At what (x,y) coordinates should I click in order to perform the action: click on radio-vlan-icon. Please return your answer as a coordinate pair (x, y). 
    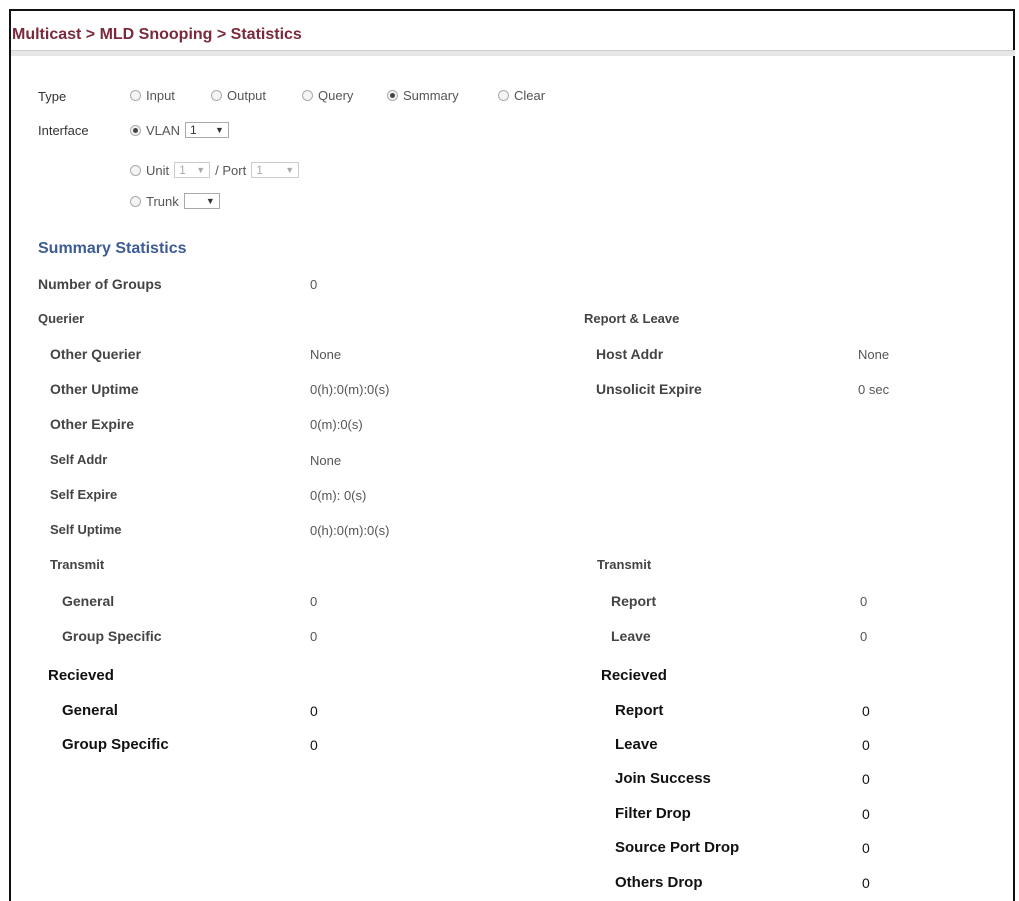
    Looking at the image, I should click on (135, 130).